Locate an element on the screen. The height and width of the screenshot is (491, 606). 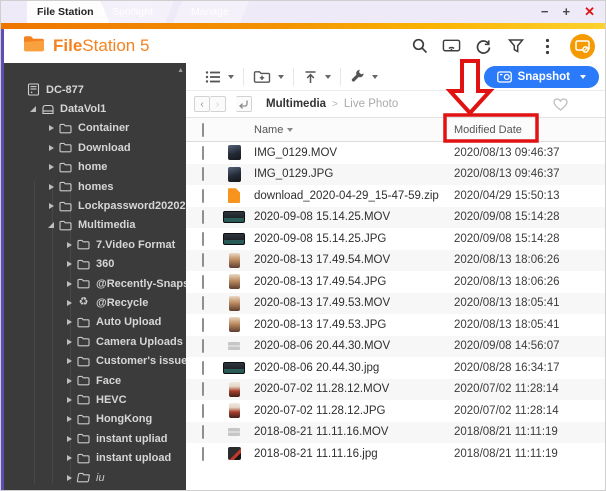
close-button: ✕ is located at coordinates (589, 12).